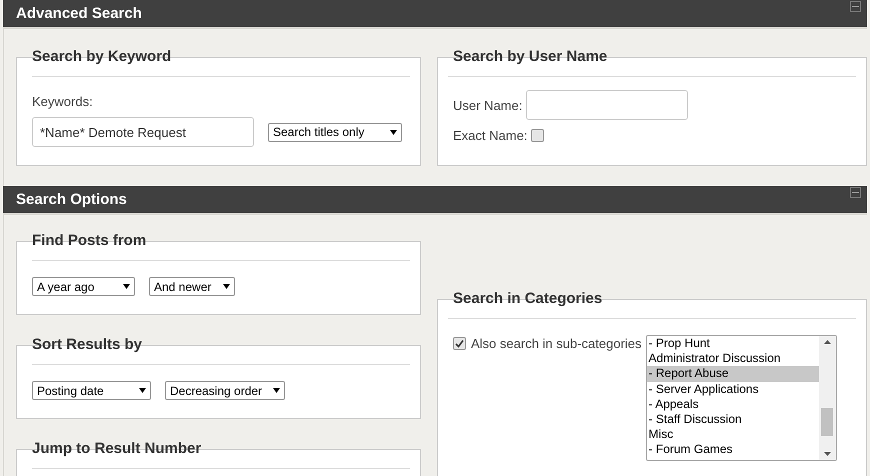 Image resolution: width=870 pixels, height=476 pixels. What do you see at coordinates (732, 374) in the screenshot?
I see `category-option: - Report Abuse` at bounding box center [732, 374].